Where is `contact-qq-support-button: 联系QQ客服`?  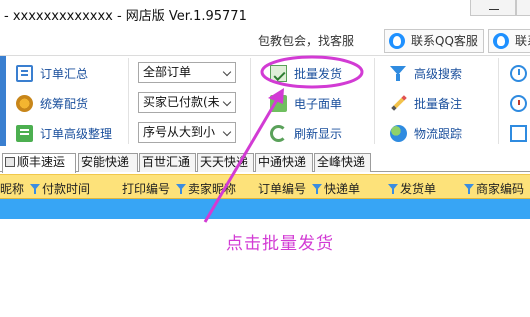 contact-qq-support-button: 联系QQ客服 is located at coordinates (434, 41).